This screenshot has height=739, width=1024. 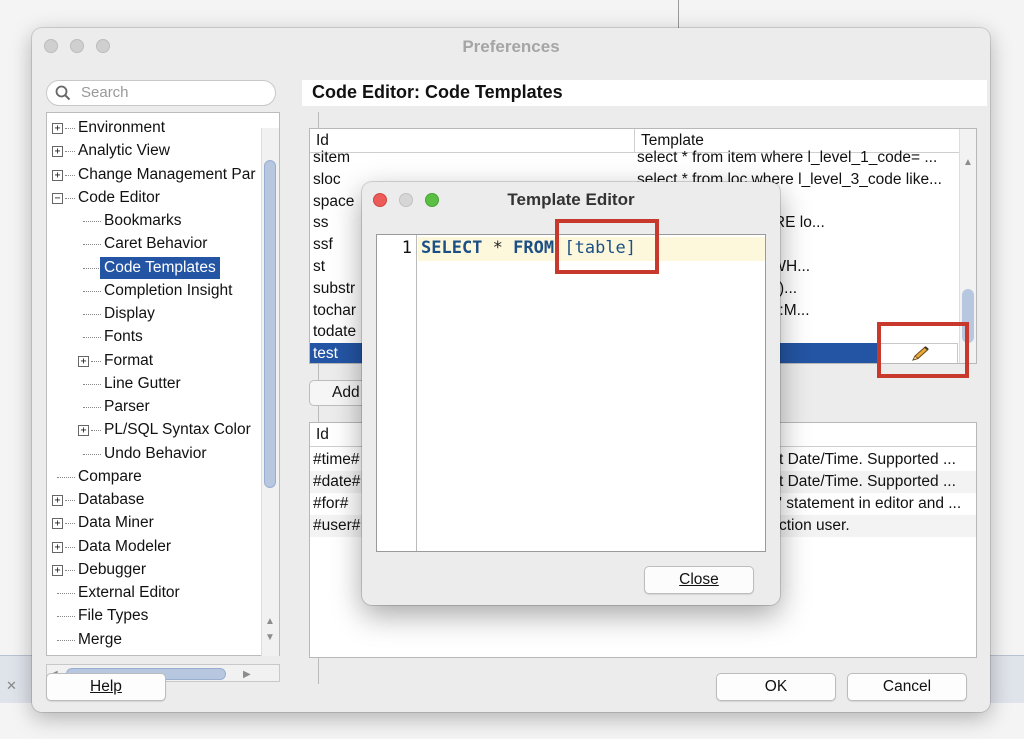 I want to click on tree-item: + Database, so click(x=162, y=500).